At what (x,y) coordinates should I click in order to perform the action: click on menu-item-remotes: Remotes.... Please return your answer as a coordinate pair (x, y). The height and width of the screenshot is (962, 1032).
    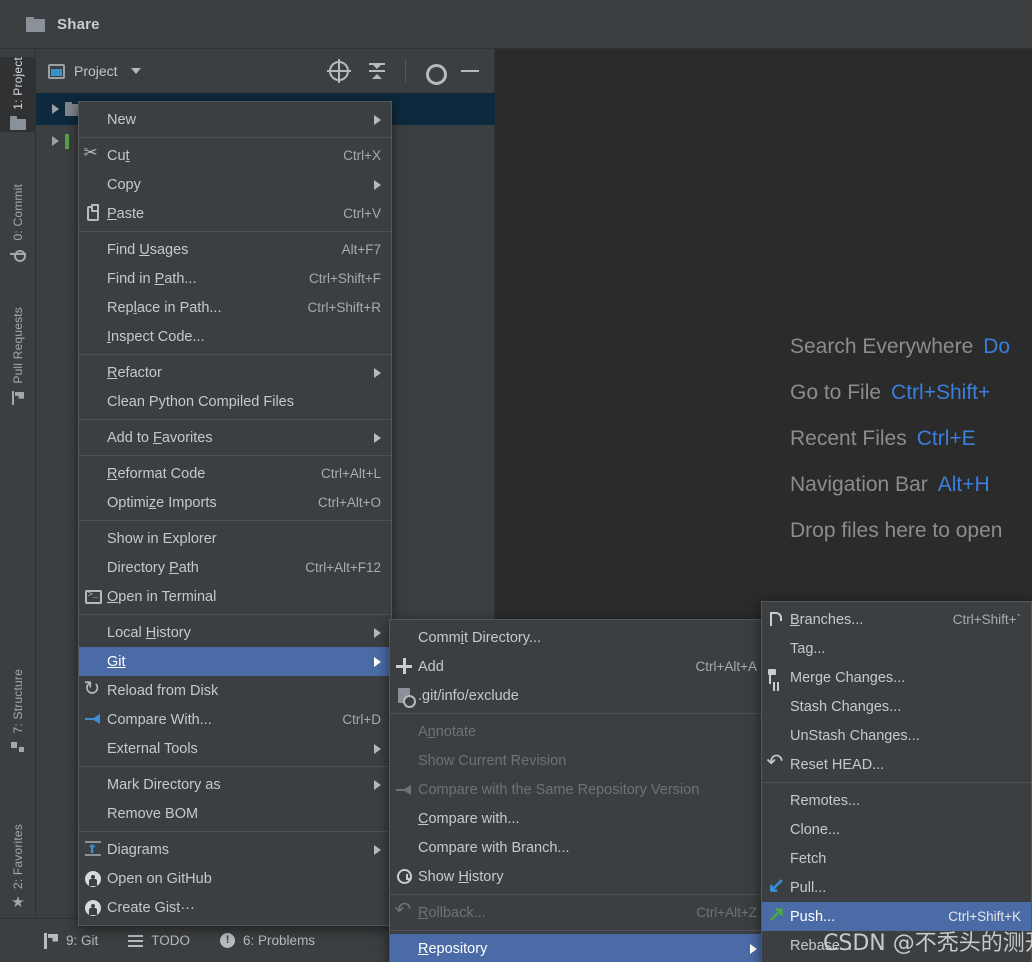
    Looking at the image, I should click on (896, 800).